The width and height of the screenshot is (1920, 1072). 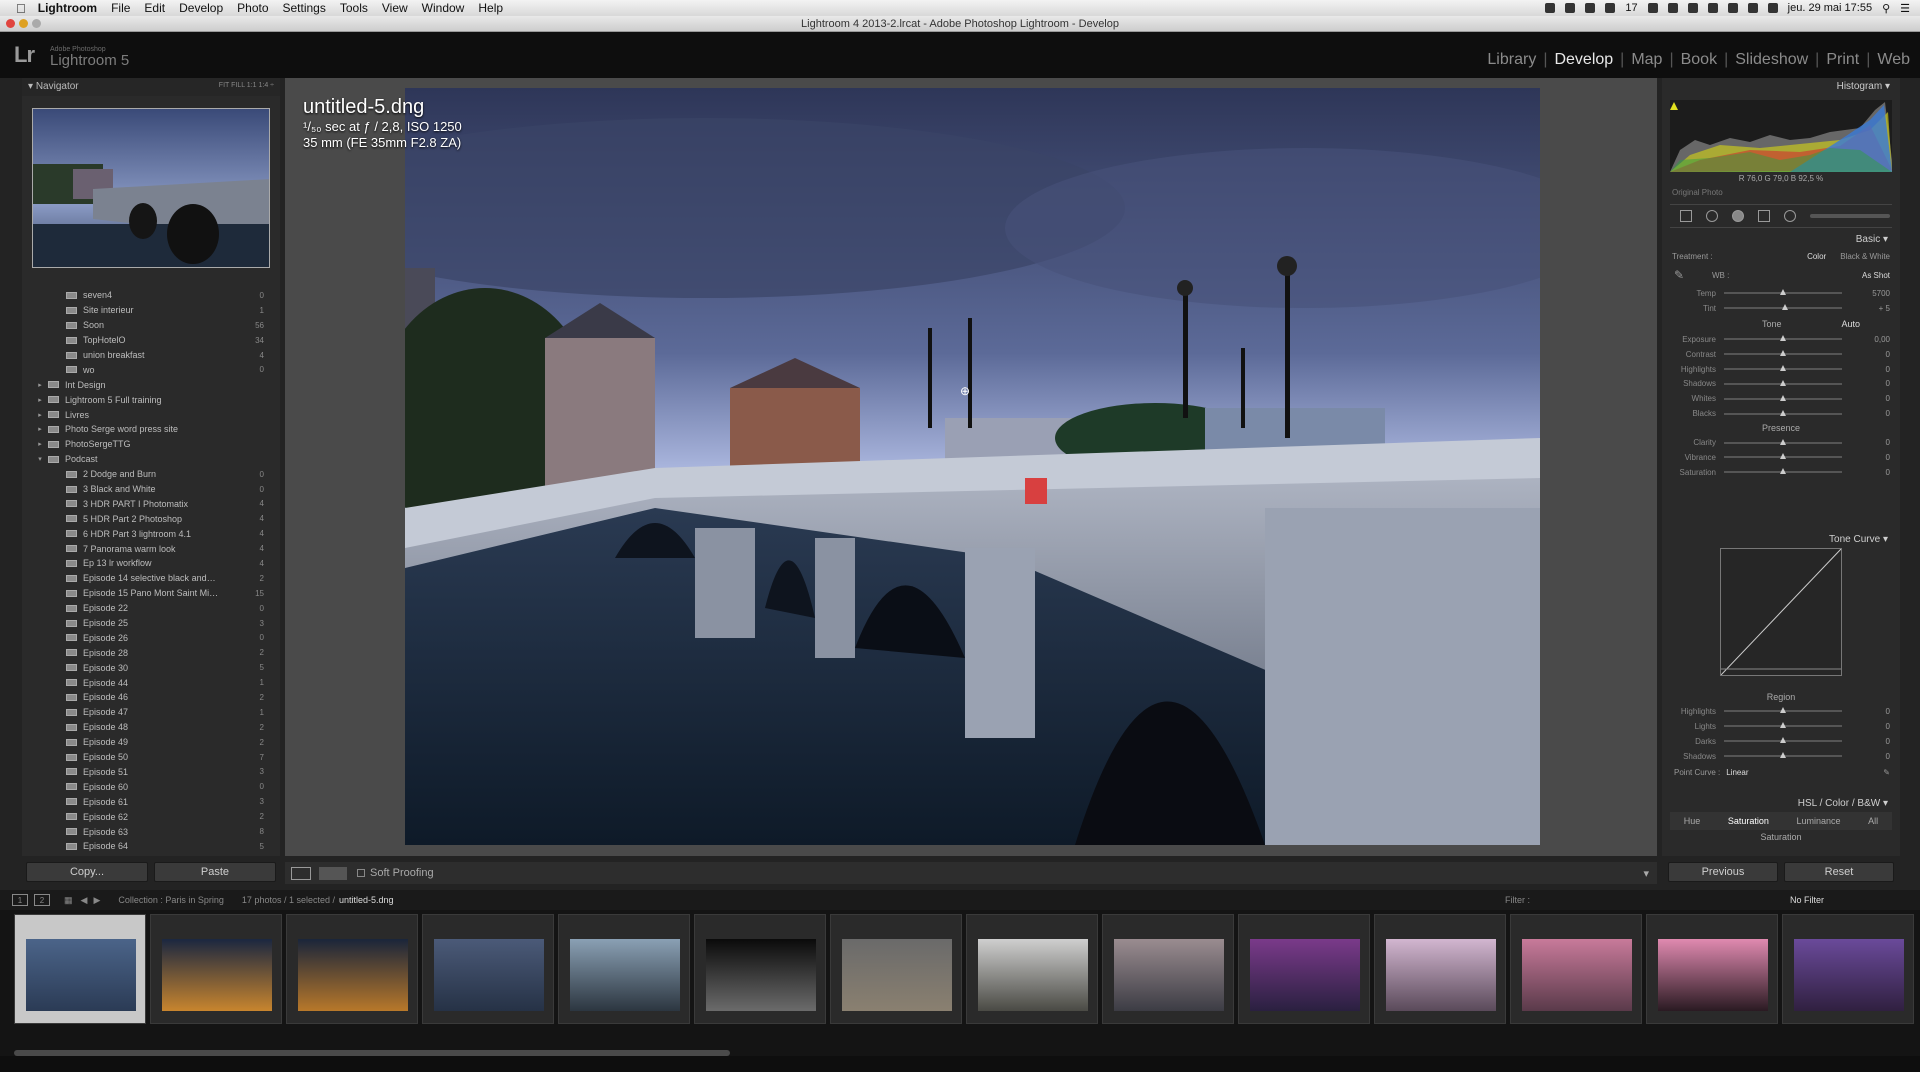 I want to click on slider-value: + 5, so click(x=1884, y=308).